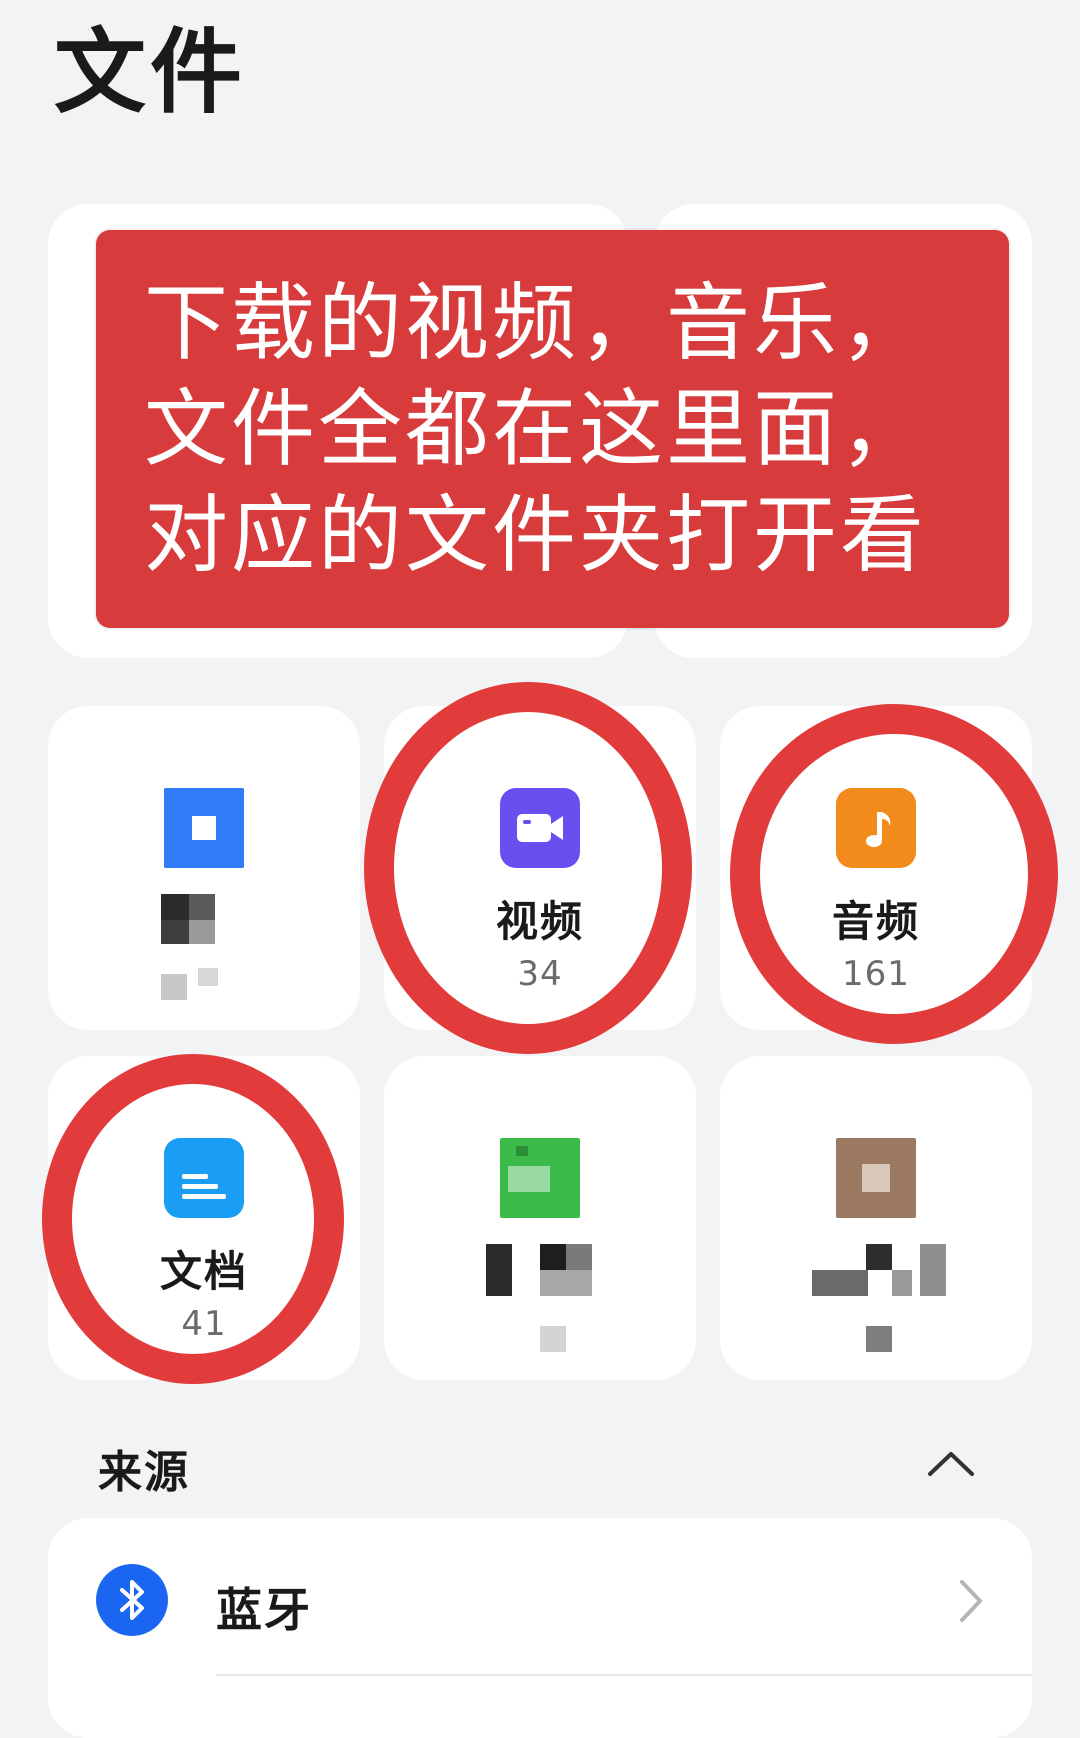  I want to click on banner-line-1: 下载的视频，音乐，, so click(536, 323).